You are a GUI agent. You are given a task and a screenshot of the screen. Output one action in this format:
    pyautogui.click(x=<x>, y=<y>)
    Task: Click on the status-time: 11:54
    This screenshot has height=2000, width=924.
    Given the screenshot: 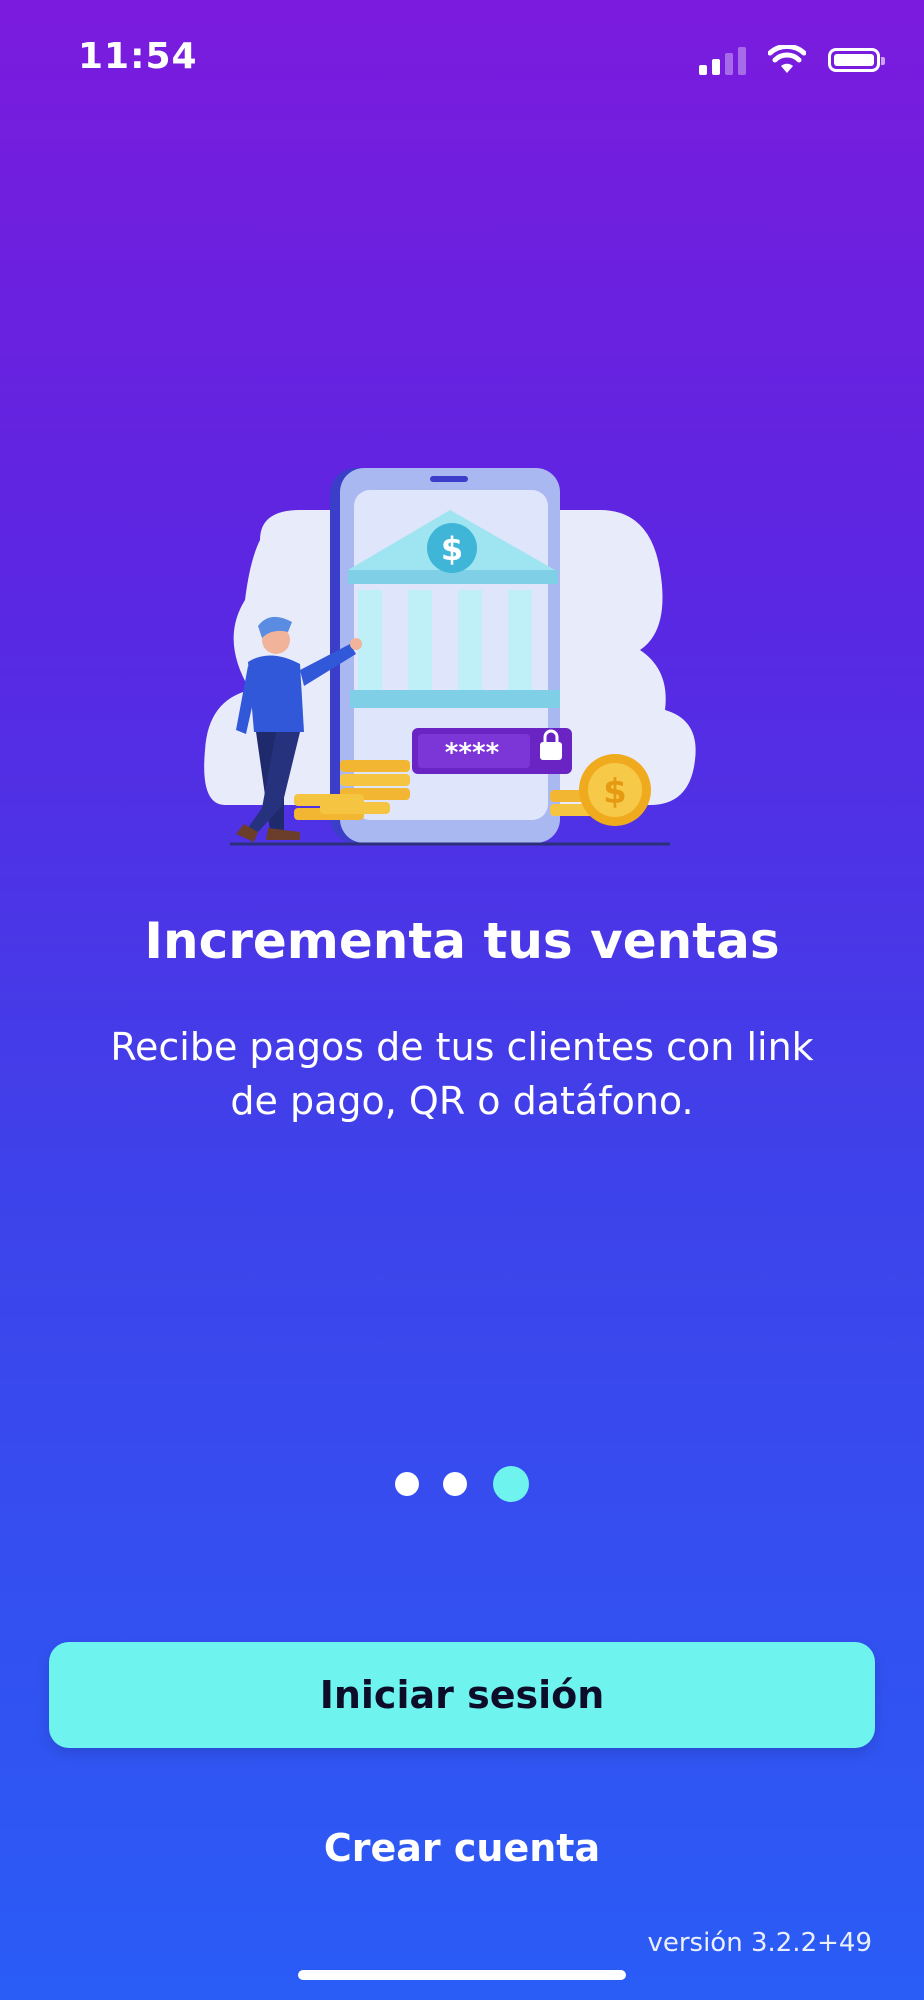 What is the action you would take?
    pyautogui.click(x=138, y=56)
    